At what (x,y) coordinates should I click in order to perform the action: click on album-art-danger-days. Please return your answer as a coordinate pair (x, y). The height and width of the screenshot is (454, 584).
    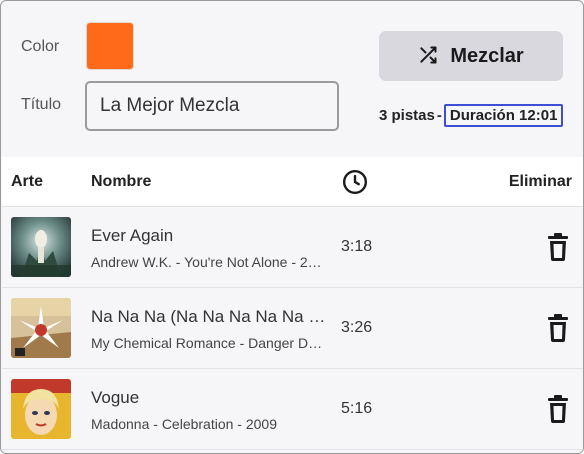
    Looking at the image, I should click on (41, 328).